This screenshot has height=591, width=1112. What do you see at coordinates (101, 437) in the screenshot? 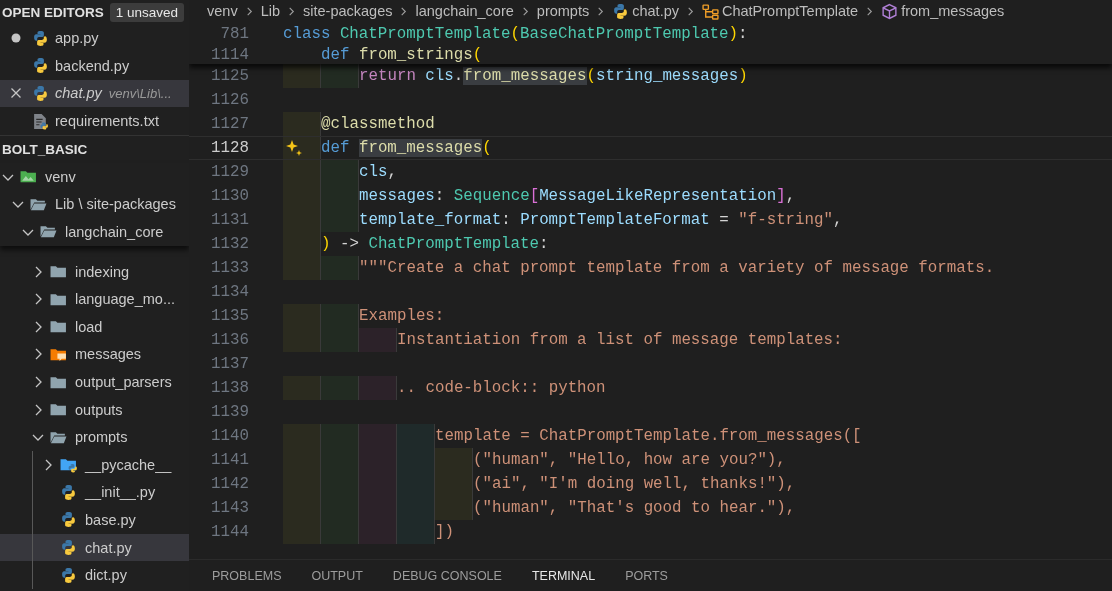
I see `tree-item-name: prompts` at bounding box center [101, 437].